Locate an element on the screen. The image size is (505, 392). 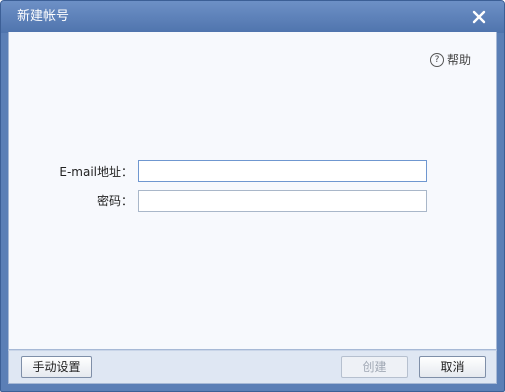
dialog-title: 新建帐号 is located at coordinates (43, 16).